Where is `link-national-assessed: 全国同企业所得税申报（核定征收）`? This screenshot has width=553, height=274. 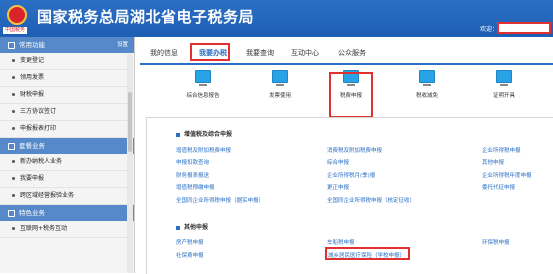
link-national-assessed: 全国同企业所得税申报（核定征收） is located at coordinates (371, 200).